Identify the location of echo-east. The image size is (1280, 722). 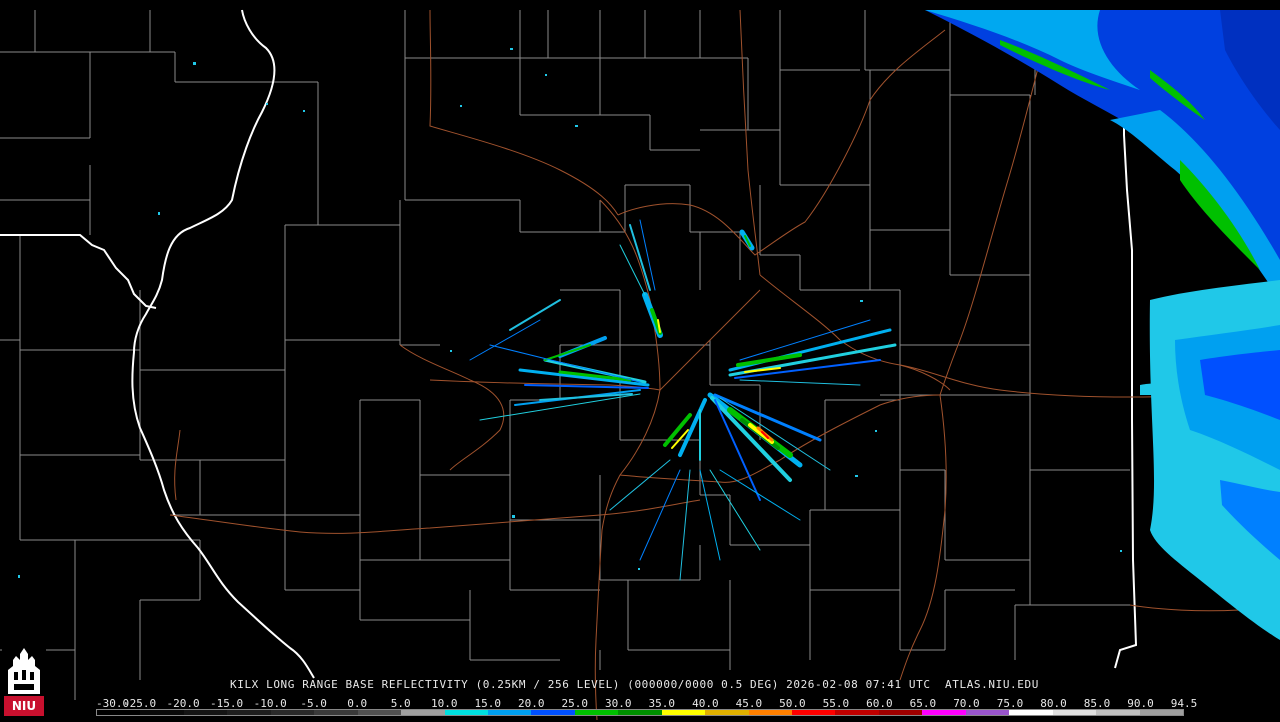
(812, 352).